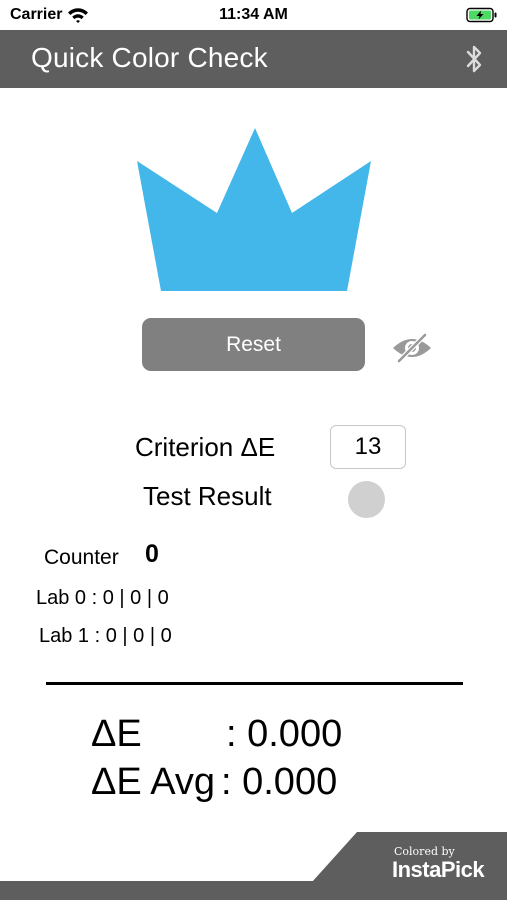  I want to click on delta-e-avg-value: : 0.000, so click(279, 782).